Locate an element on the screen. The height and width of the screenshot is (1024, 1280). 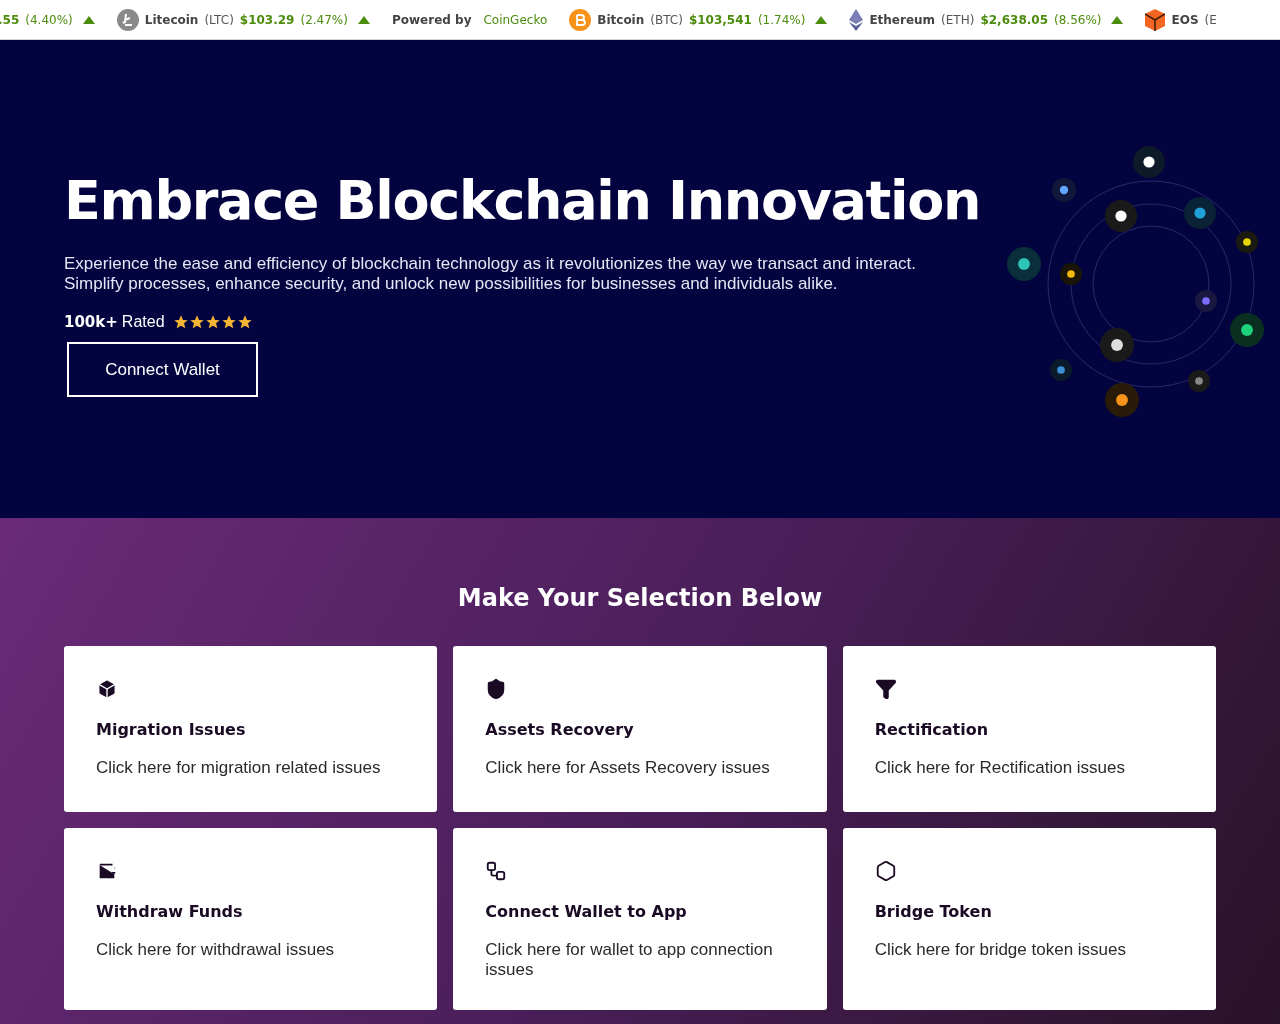
coin-name: Bitcoin is located at coordinates (621, 20).